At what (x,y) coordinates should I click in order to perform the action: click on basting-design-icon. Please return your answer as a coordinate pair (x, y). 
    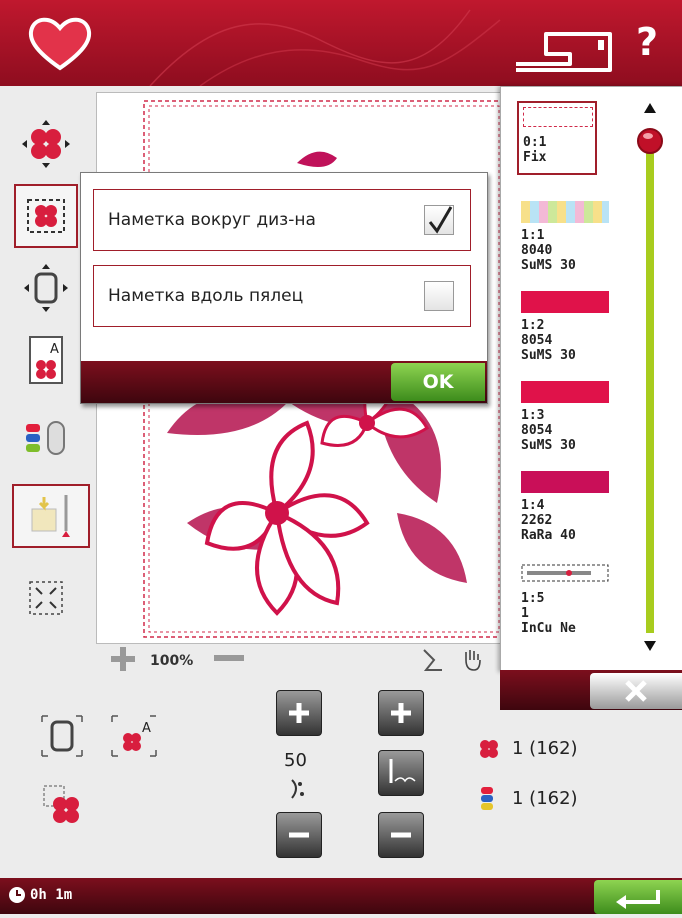
    Looking at the image, I should click on (64, 805).